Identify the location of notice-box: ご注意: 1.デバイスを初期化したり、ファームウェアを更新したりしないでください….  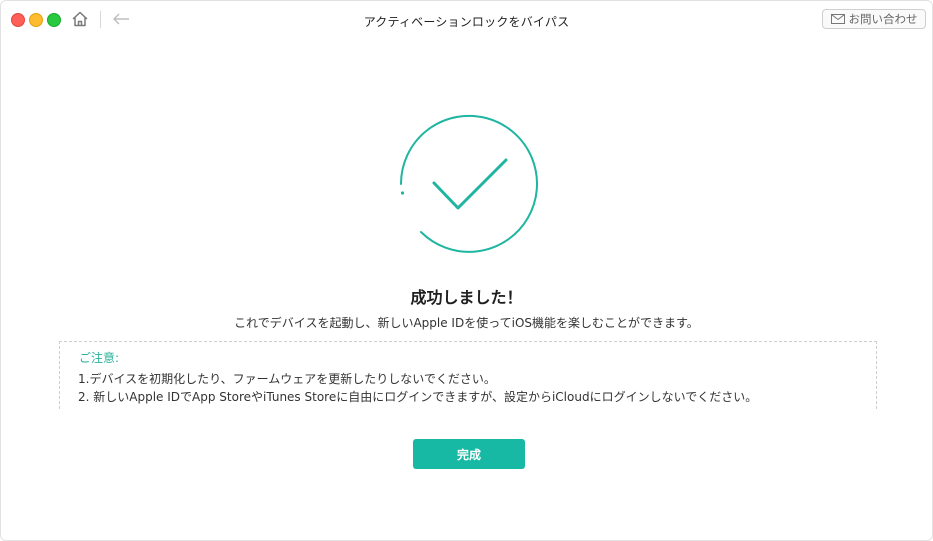
(468, 375).